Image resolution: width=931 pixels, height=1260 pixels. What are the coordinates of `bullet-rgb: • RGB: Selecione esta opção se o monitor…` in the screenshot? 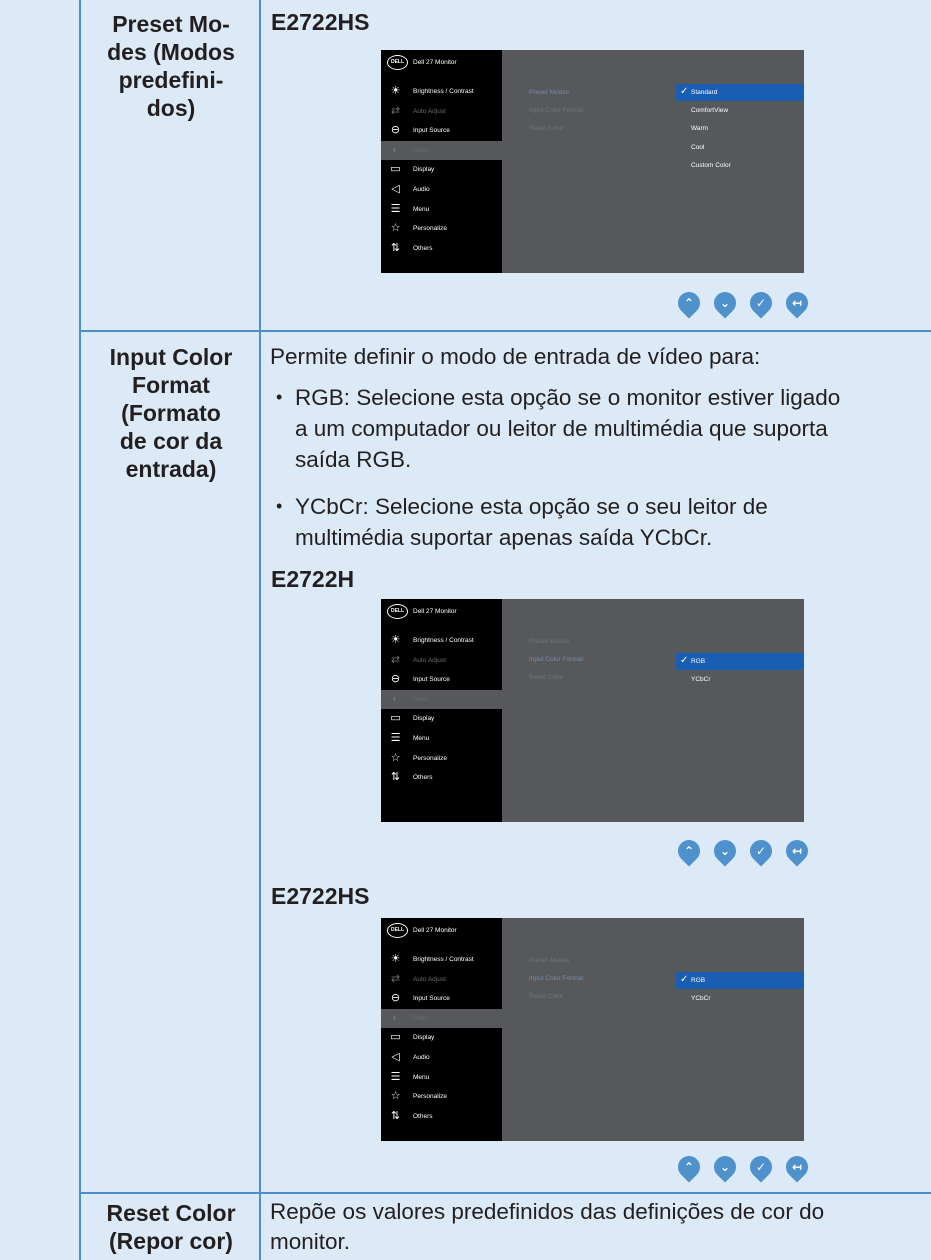 It's located at (595, 428).